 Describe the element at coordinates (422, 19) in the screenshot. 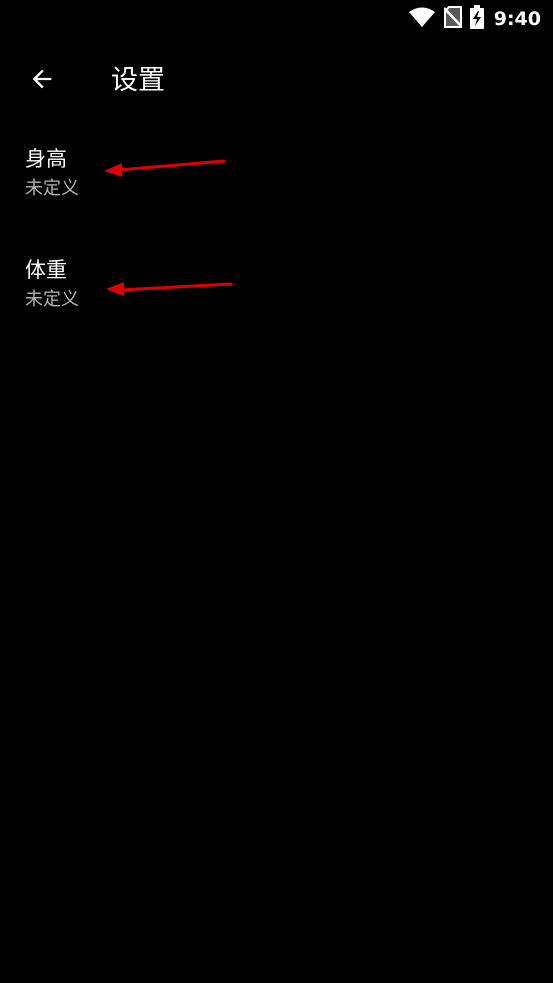

I see `wifi-icon` at that location.